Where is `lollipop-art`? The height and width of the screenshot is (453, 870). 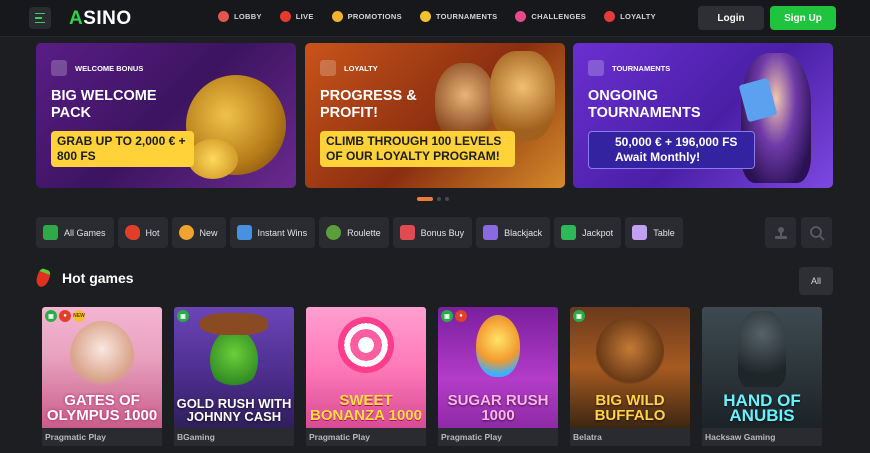
lollipop-art is located at coordinates (366, 345).